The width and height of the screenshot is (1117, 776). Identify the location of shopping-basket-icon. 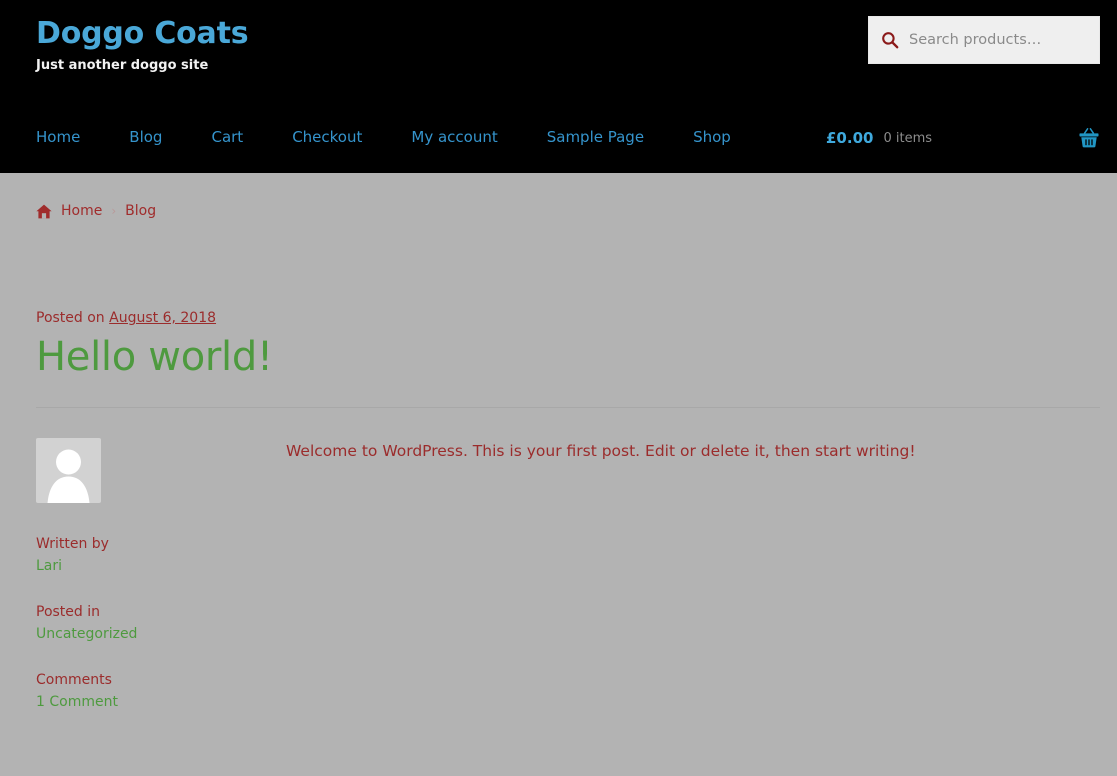
(1089, 138).